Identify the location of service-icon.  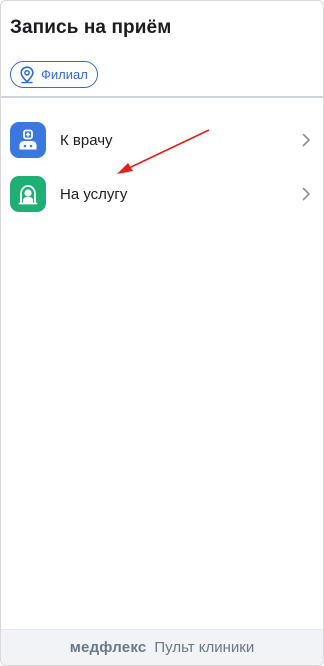
(28, 194).